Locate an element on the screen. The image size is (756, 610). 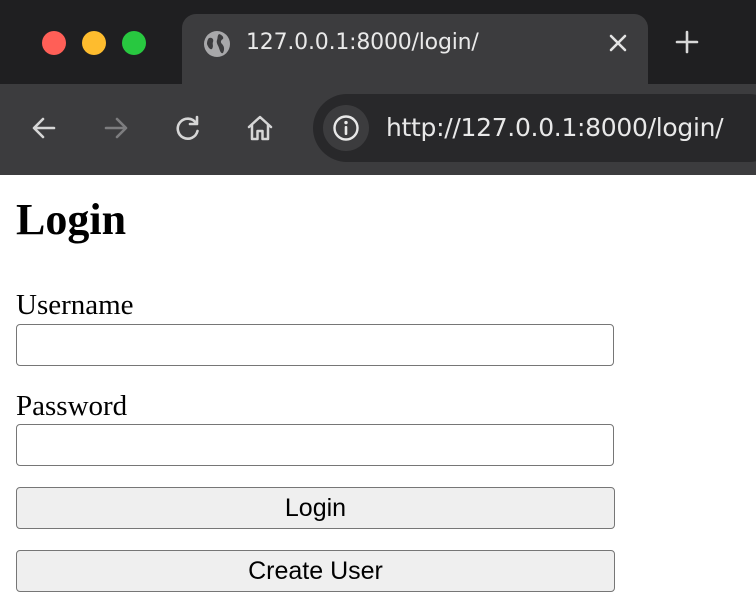
address-bar: http://127.0.0.1:8000/login/ is located at coordinates (534, 128).